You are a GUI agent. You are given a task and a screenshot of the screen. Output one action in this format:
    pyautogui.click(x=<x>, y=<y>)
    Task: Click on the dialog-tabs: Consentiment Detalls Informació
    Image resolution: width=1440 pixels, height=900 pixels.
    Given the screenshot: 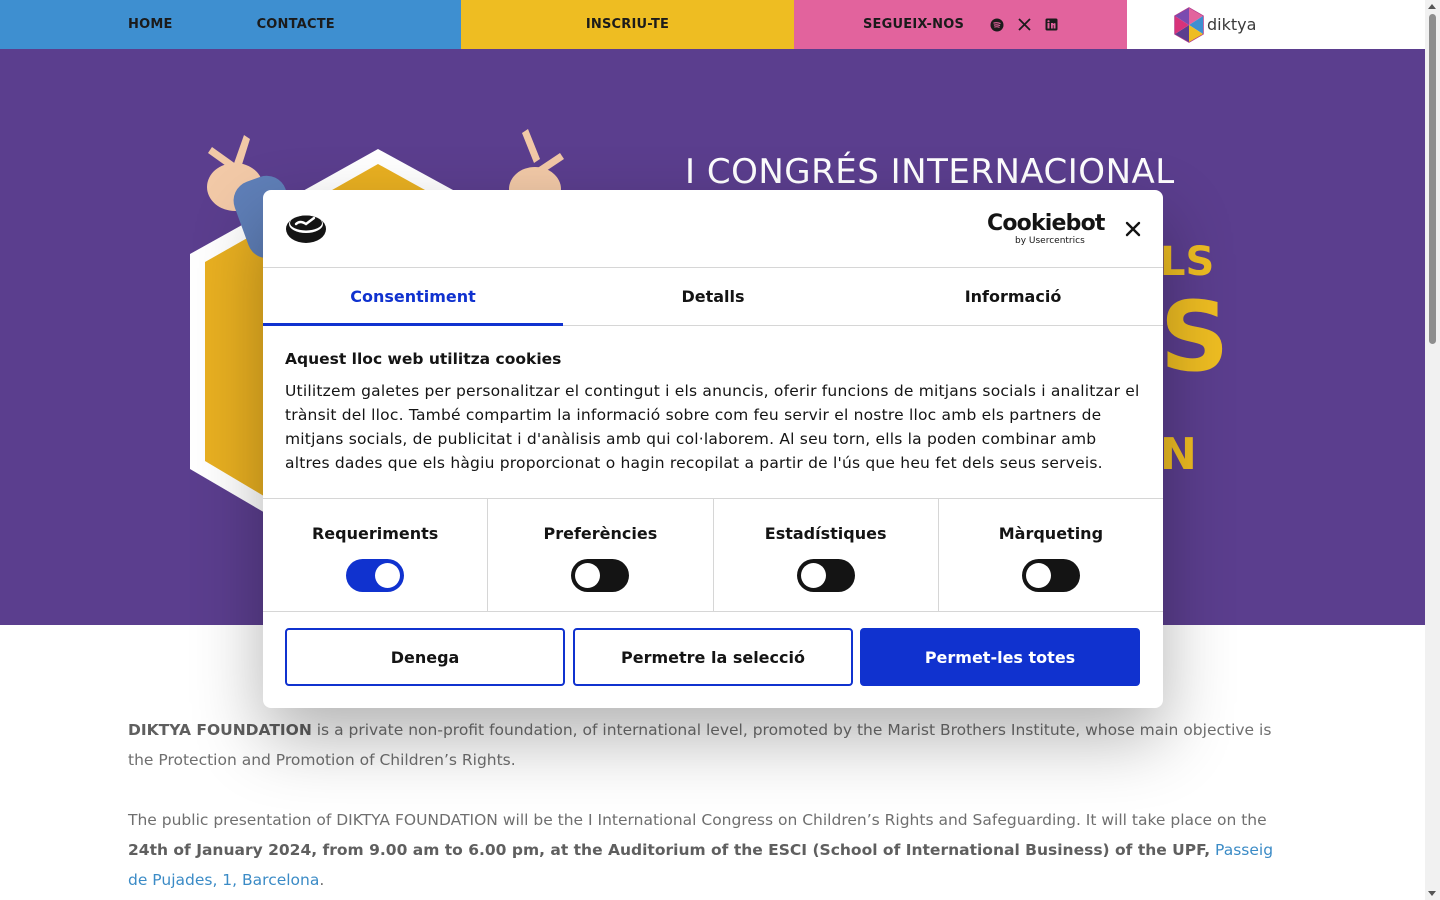 What is the action you would take?
    pyautogui.click(x=713, y=297)
    